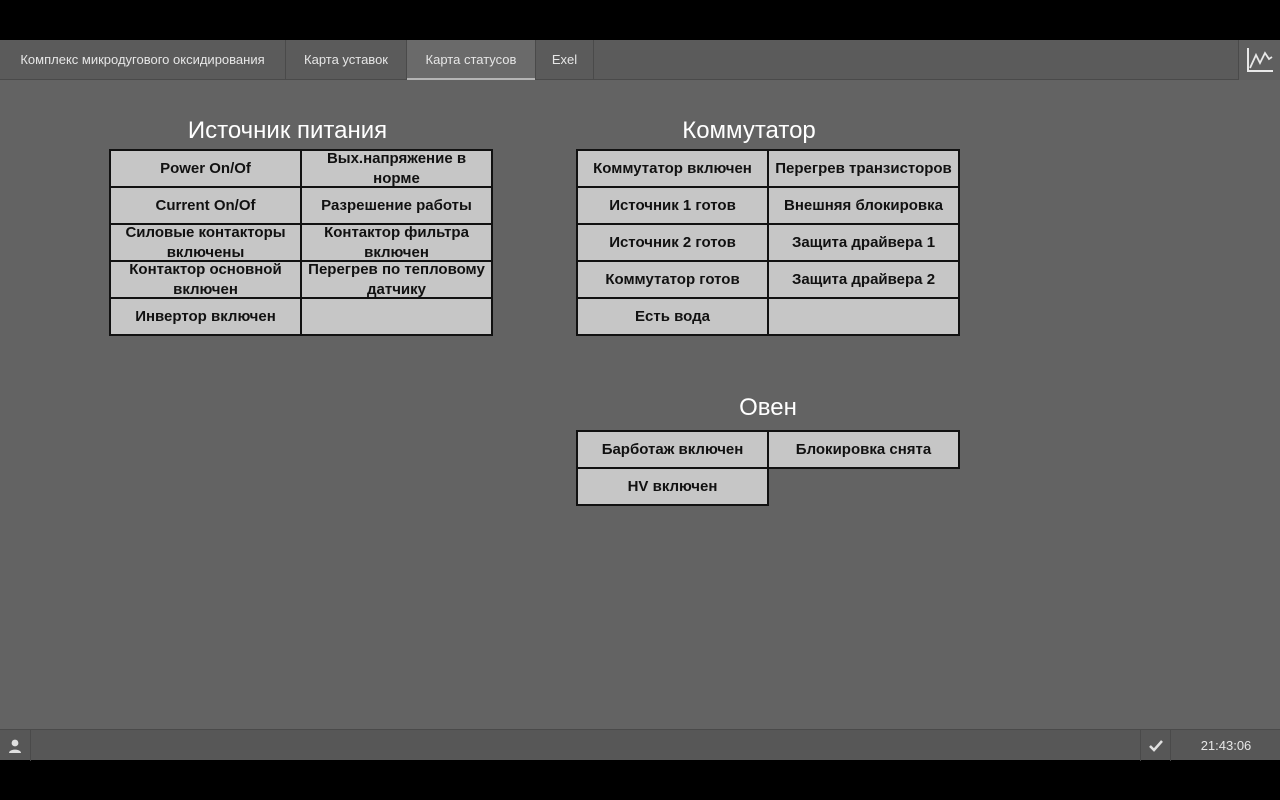  What do you see at coordinates (205, 168) in the screenshot?
I see `status-cell-power-onoff: Power On/Of` at bounding box center [205, 168].